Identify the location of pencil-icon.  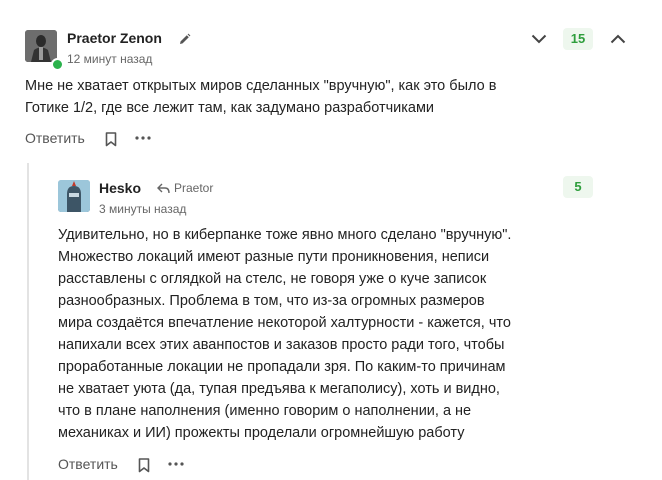
(184, 39).